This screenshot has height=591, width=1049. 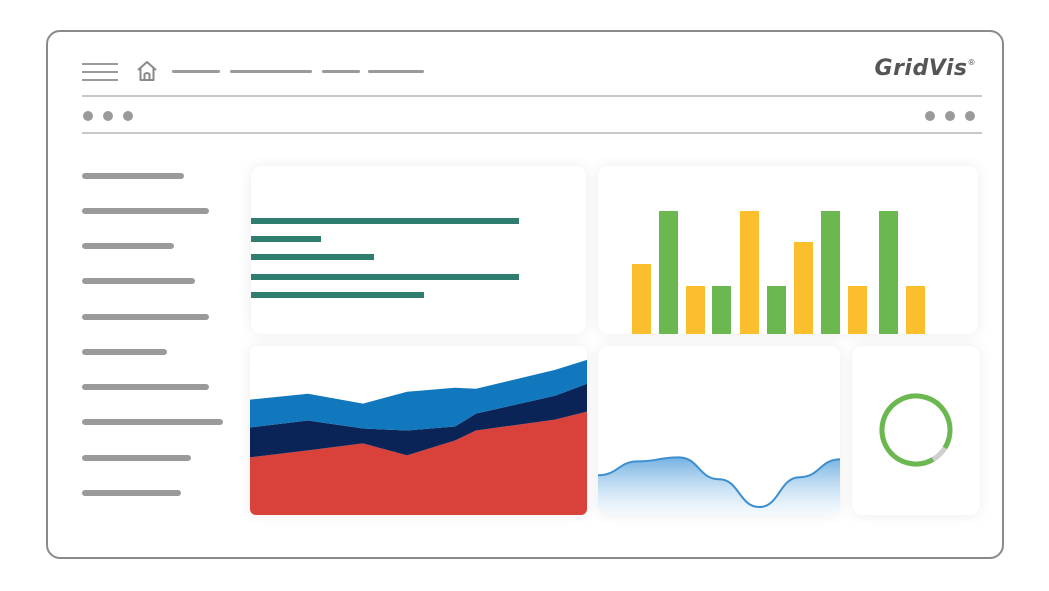 What do you see at coordinates (532, 72) in the screenshot?
I see `top-bar: GridVis®` at bounding box center [532, 72].